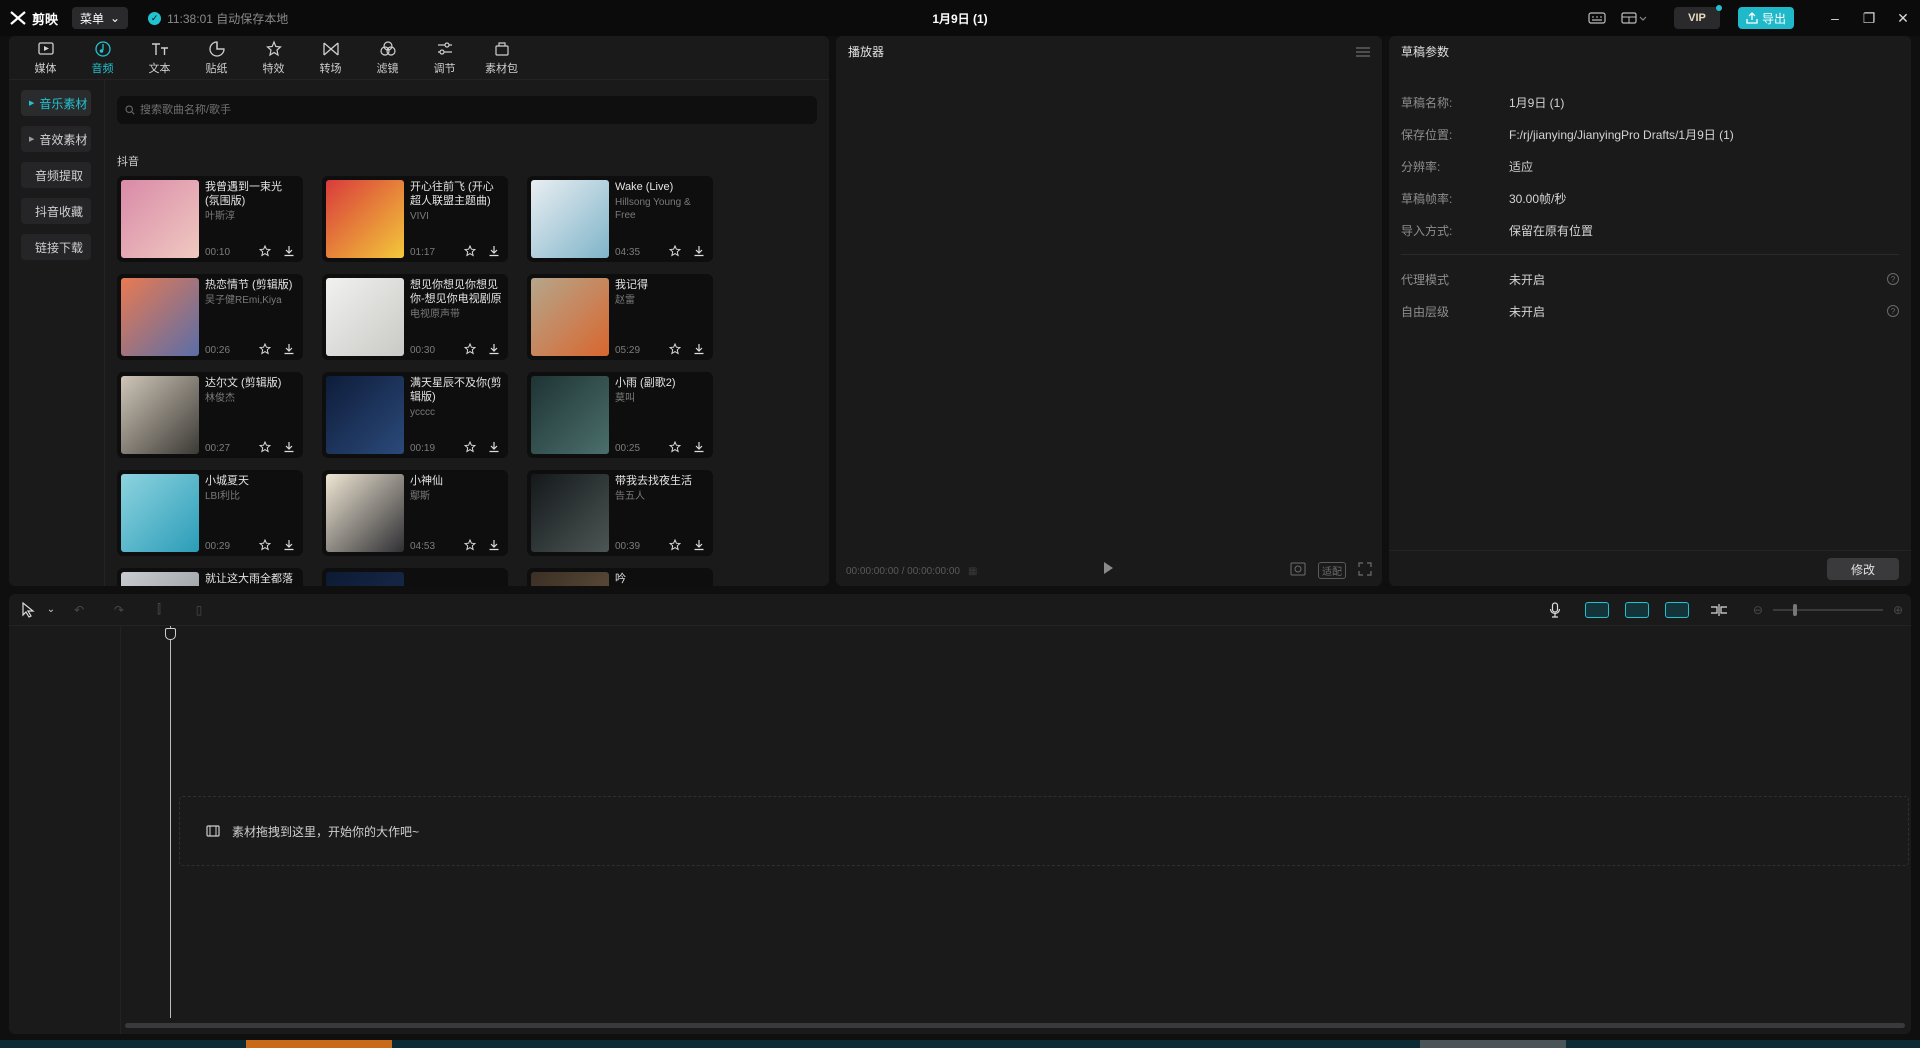 Image resolution: width=1920 pixels, height=1048 pixels. Describe the element at coordinates (1597, 18) in the screenshot. I see `keyboard-shortcut-icon` at that location.